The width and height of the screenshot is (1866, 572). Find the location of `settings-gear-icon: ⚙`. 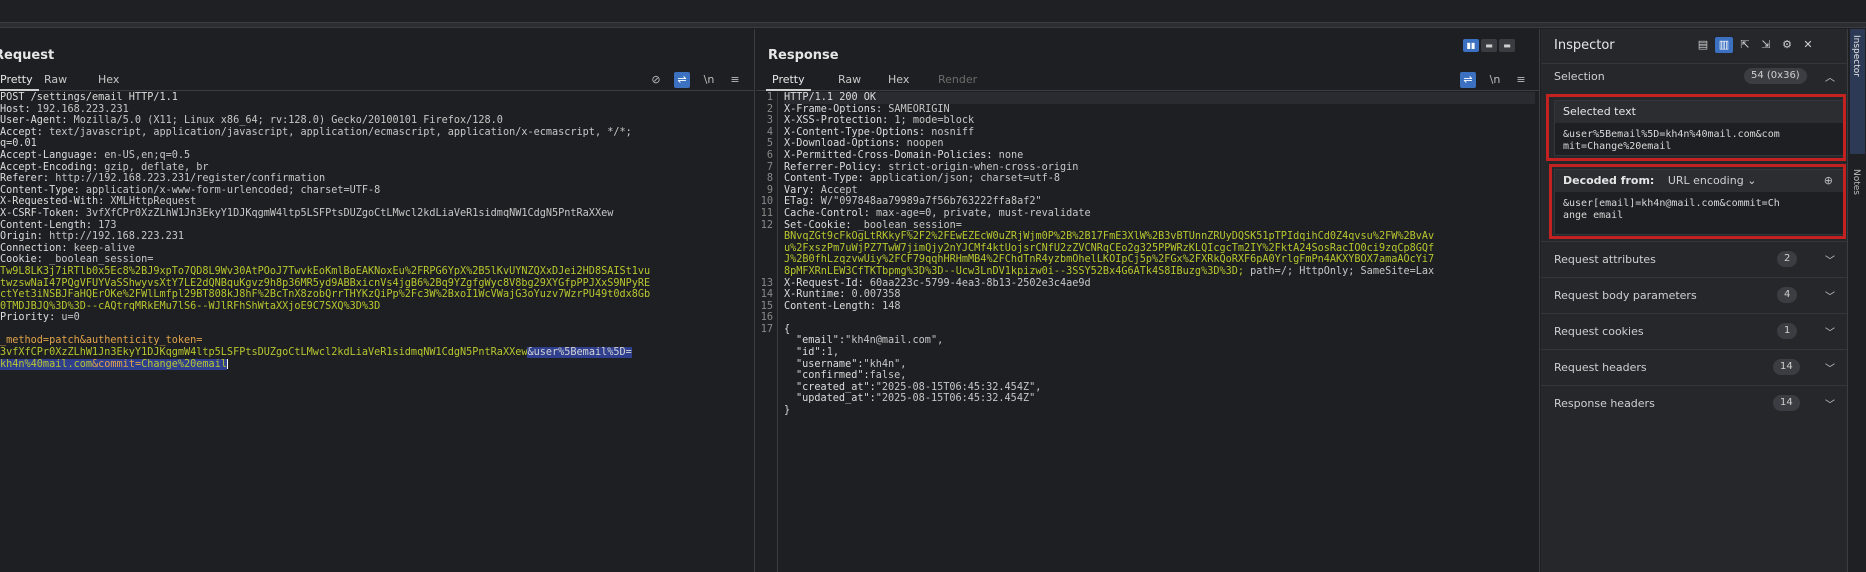

settings-gear-icon: ⚙ is located at coordinates (1787, 45).